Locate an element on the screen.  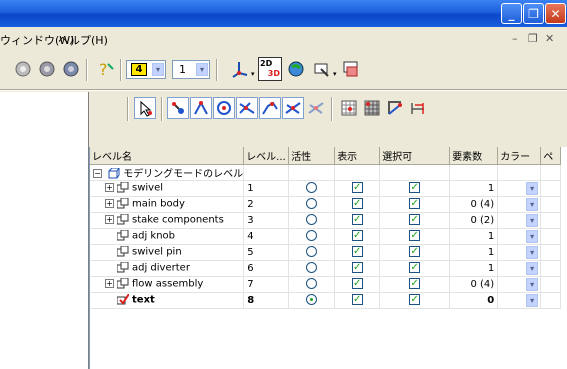
table-row: text 8 ✓ ✓ 0 ▾ is located at coordinates (326, 300).